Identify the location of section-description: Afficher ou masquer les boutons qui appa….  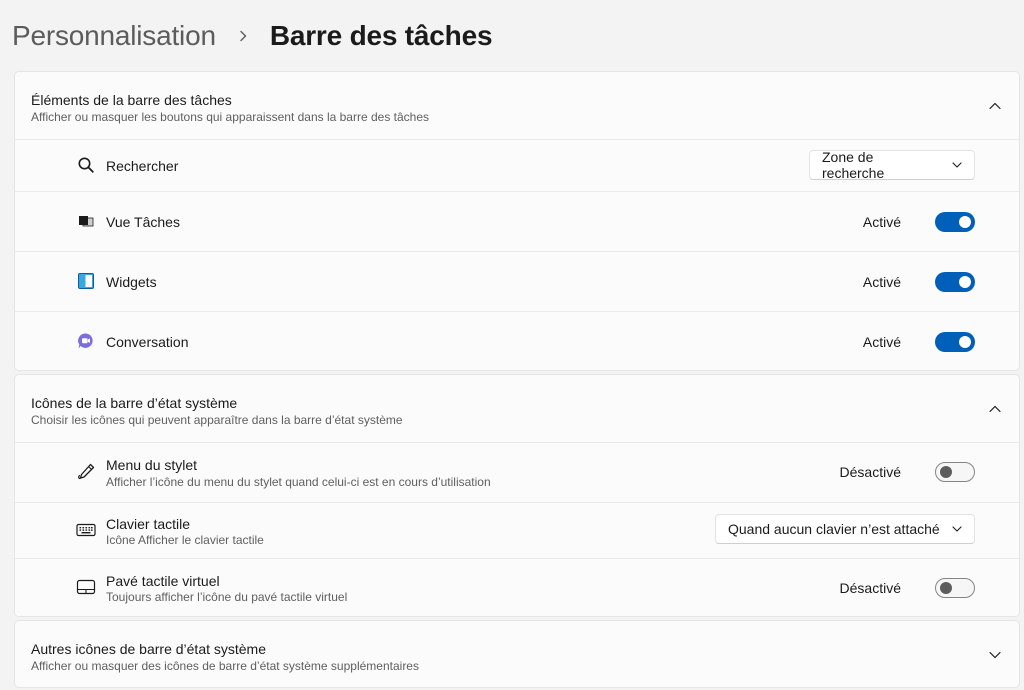
(230, 117).